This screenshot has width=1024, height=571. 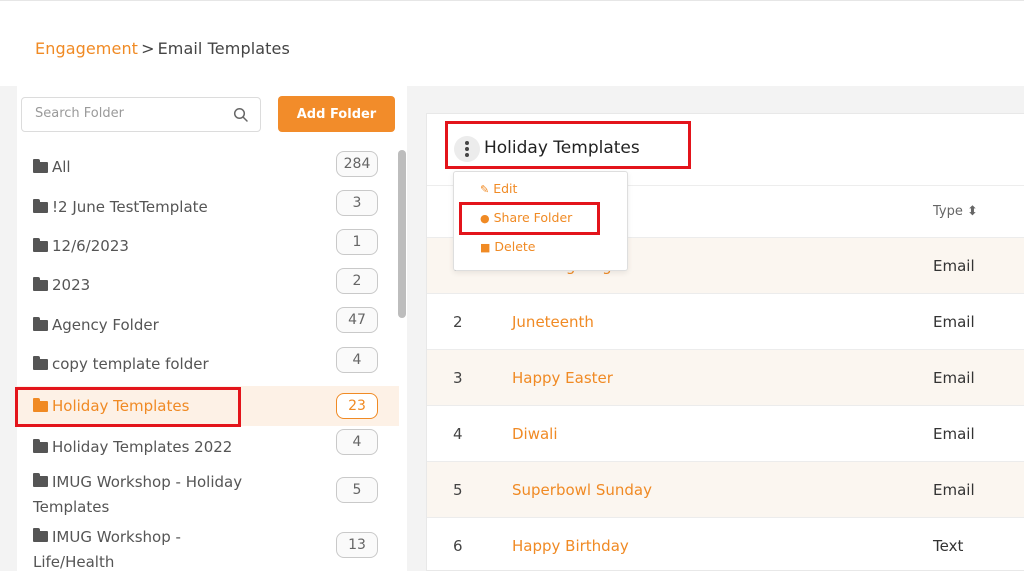 I want to click on add-folder-button: Add Folder, so click(x=336, y=114).